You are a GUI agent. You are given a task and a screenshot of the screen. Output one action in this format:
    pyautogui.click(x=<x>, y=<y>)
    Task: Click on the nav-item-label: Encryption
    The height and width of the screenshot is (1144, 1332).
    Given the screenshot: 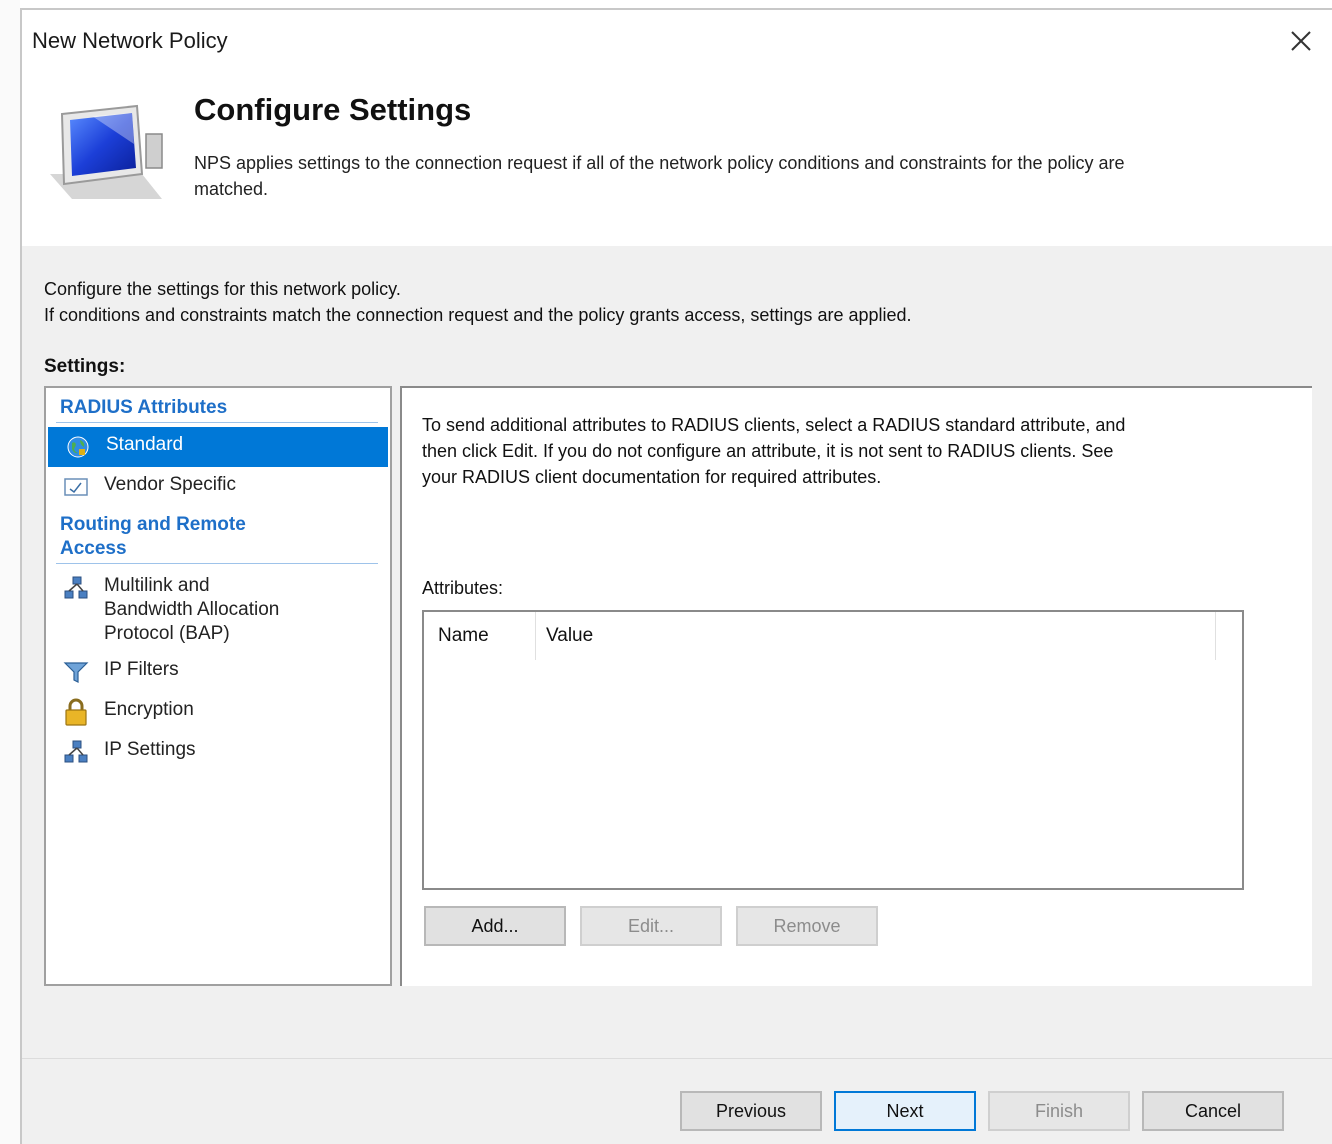 What is the action you would take?
    pyautogui.click(x=149, y=709)
    